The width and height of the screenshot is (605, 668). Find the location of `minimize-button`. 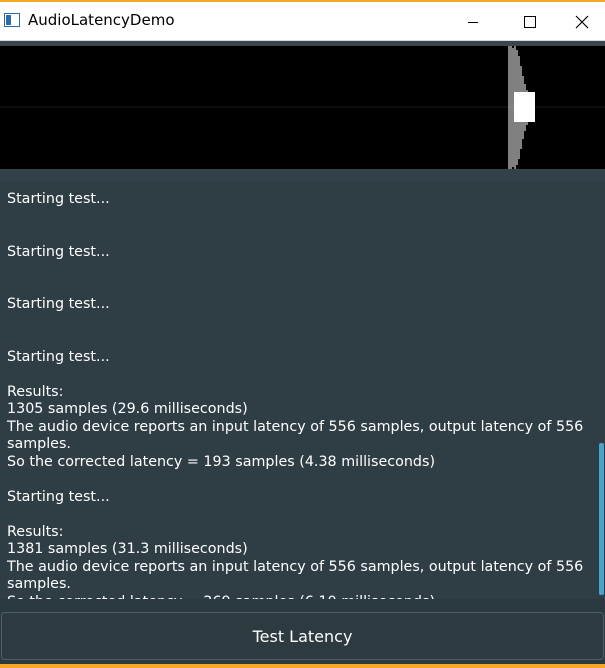

minimize-button is located at coordinates (473, 22).